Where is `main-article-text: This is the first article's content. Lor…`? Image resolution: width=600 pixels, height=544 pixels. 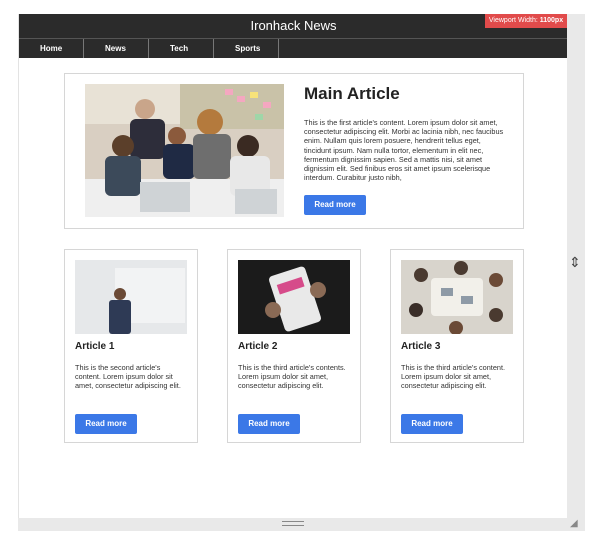
main-article-text: This is the first article's content. Lor… is located at coordinates (404, 150).